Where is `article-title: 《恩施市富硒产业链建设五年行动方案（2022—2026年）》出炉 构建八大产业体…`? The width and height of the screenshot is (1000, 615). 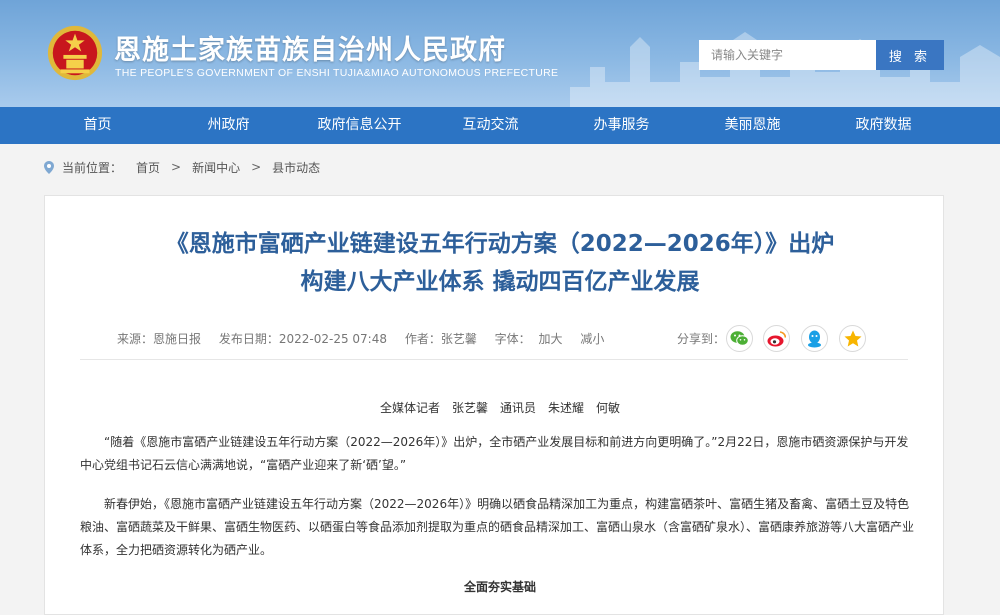 article-title: 《恩施市富硒产业链建设五年行动方案（2022—2026年）》出炉 构建八大产业体… is located at coordinates (500, 263).